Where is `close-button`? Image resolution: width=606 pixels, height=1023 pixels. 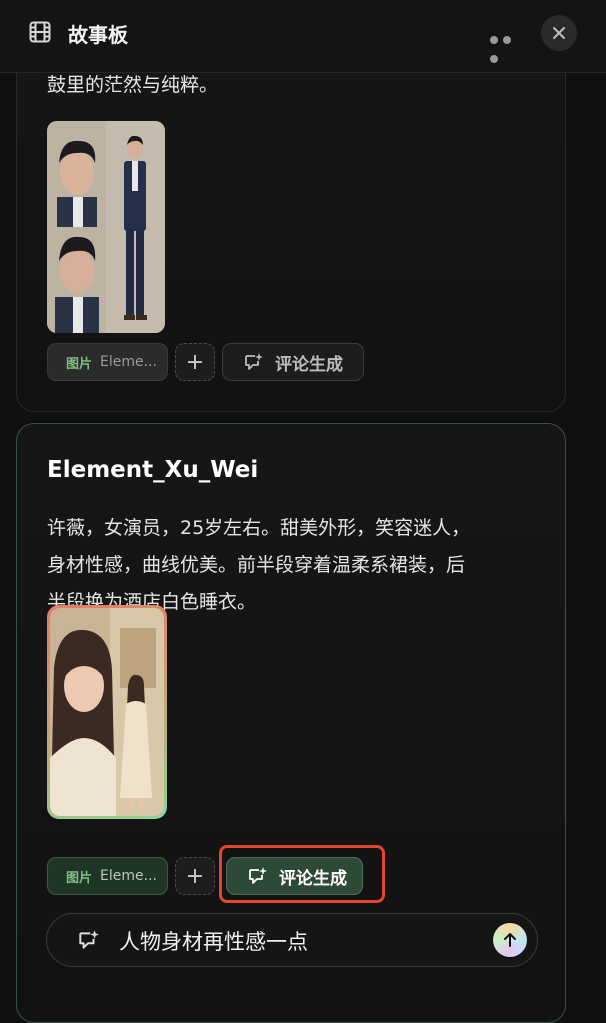 close-button is located at coordinates (559, 33).